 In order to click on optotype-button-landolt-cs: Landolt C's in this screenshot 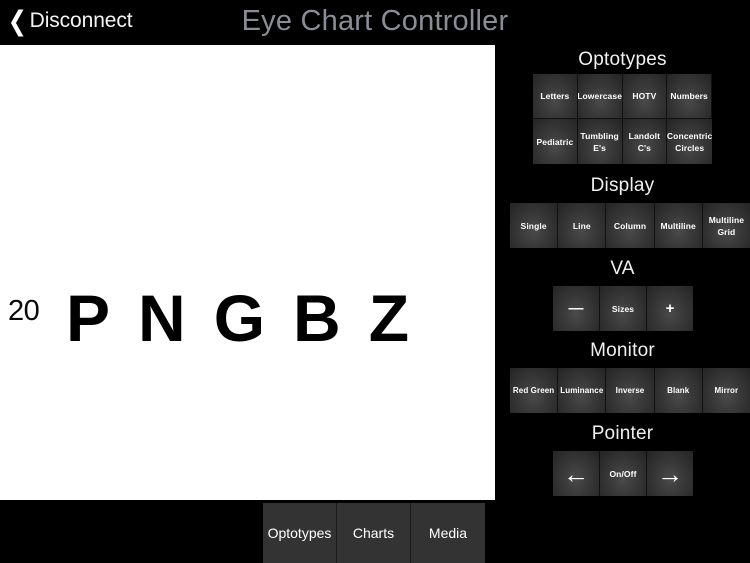, I will do `click(645, 141)`.